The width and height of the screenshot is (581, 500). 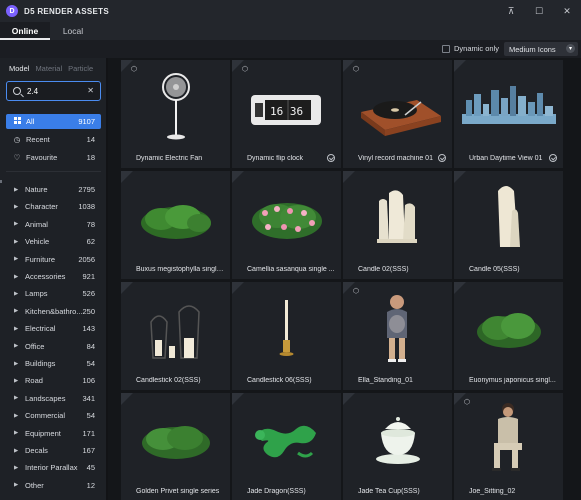 What do you see at coordinates (446, 49) in the screenshot?
I see `dynamic-only-checkbox` at bounding box center [446, 49].